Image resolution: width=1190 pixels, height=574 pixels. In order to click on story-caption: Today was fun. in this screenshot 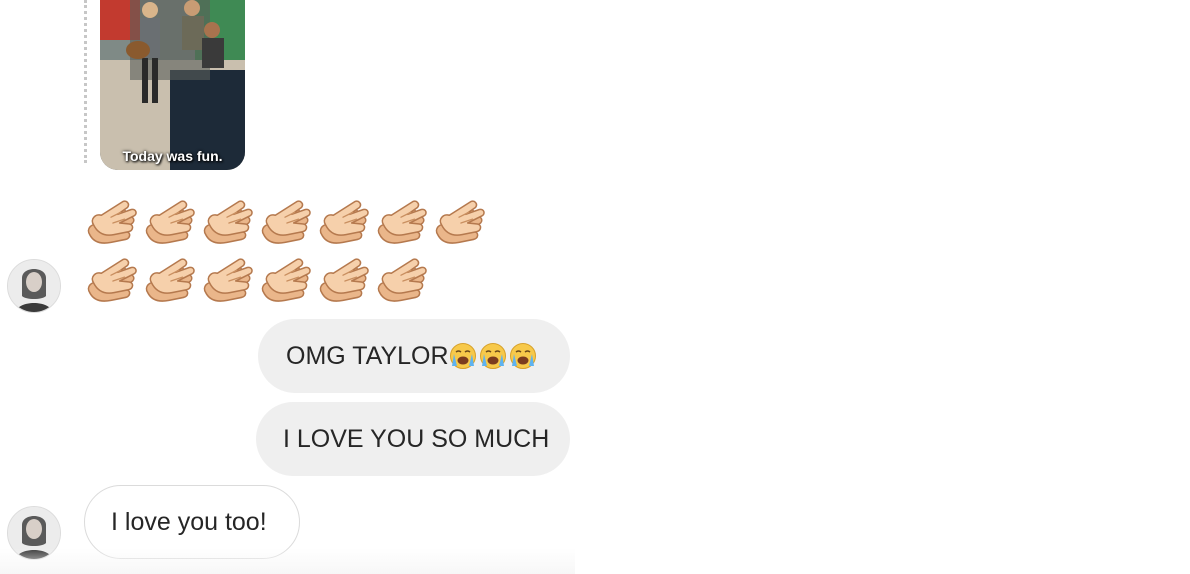, I will do `click(172, 156)`.